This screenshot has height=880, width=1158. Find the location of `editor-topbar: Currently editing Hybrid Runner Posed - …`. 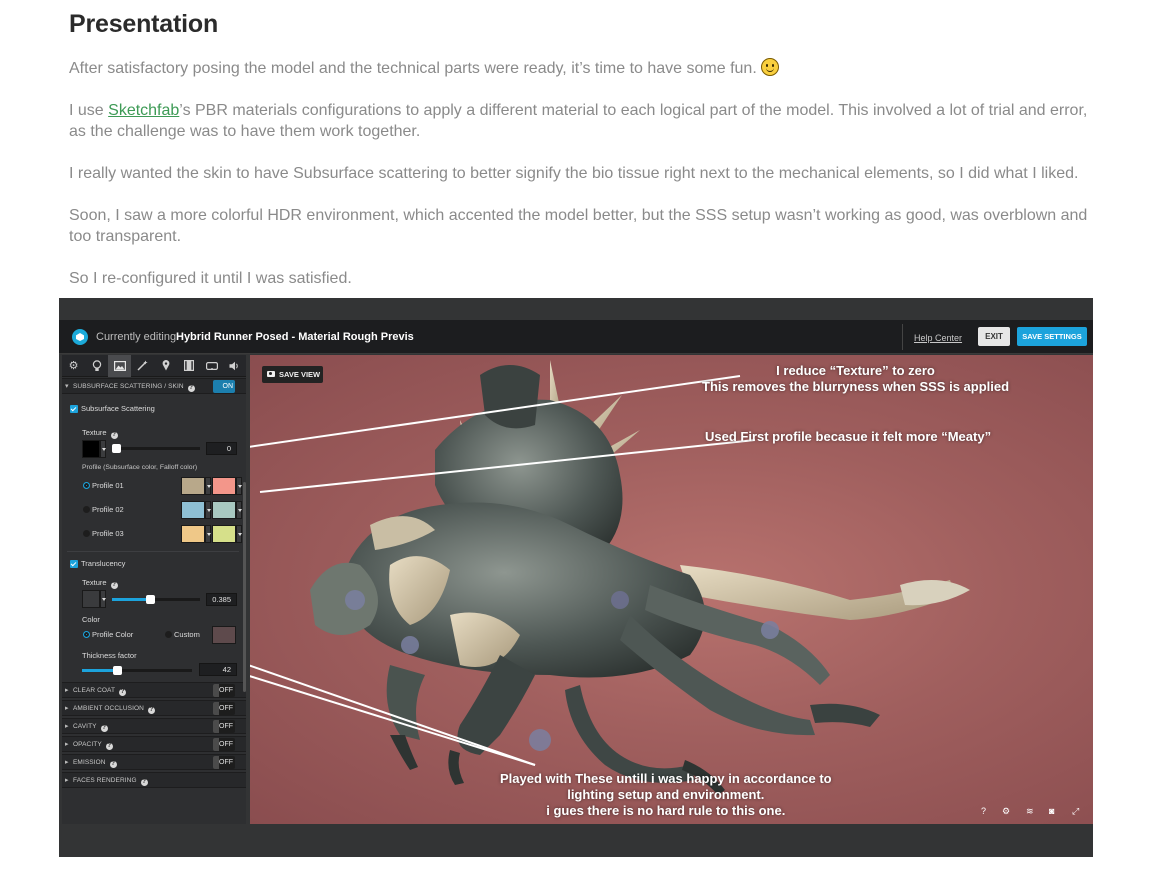

editor-topbar: Currently editing Hybrid Runner Posed - … is located at coordinates (576, 337).